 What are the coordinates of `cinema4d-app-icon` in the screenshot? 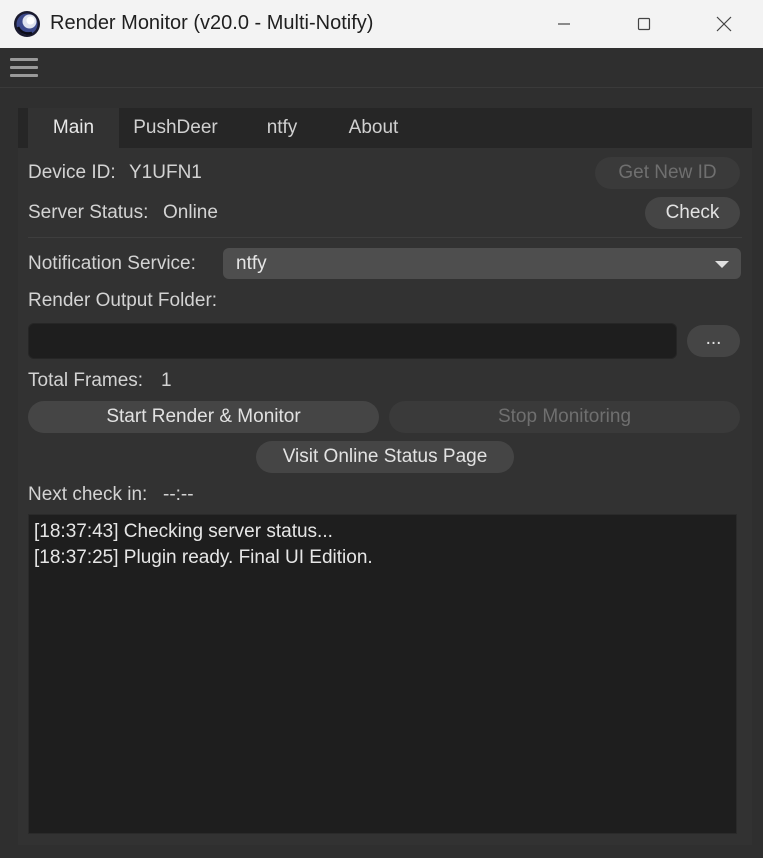 It's located at (27, 24).